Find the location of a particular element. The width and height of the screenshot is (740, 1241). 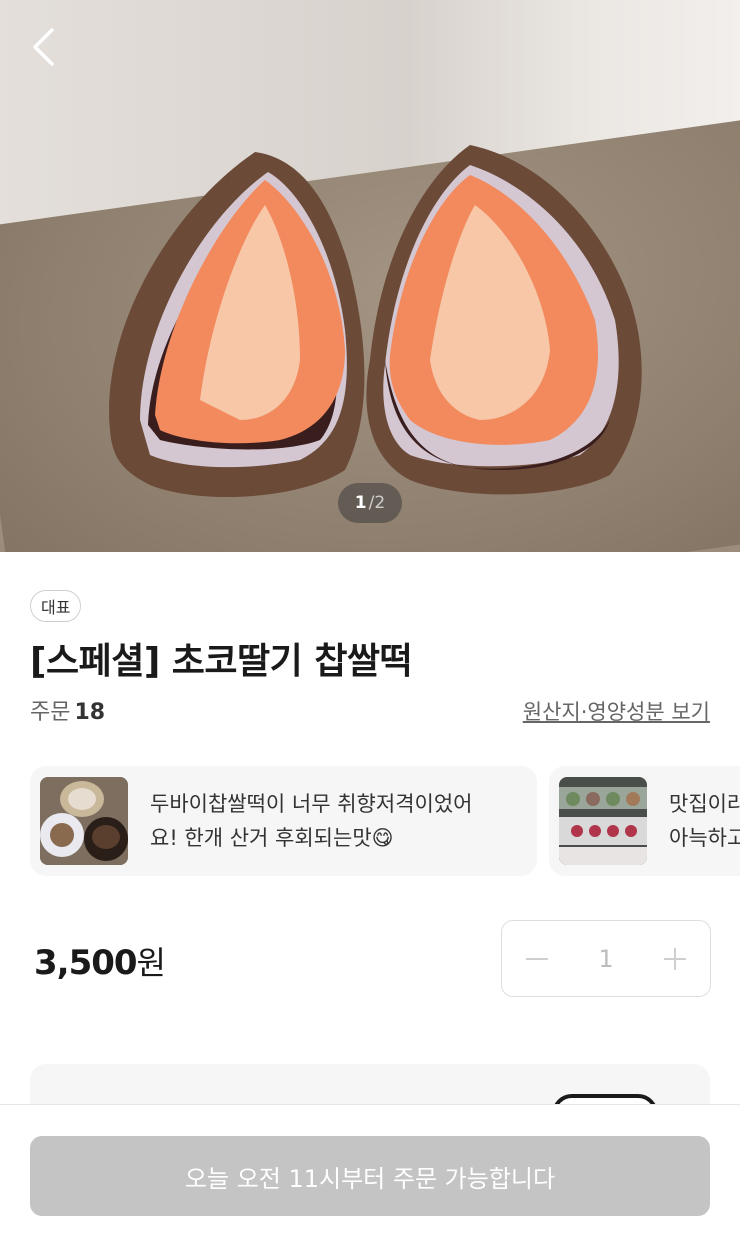

increase-quantity-button is located at coordinates (675, 958).